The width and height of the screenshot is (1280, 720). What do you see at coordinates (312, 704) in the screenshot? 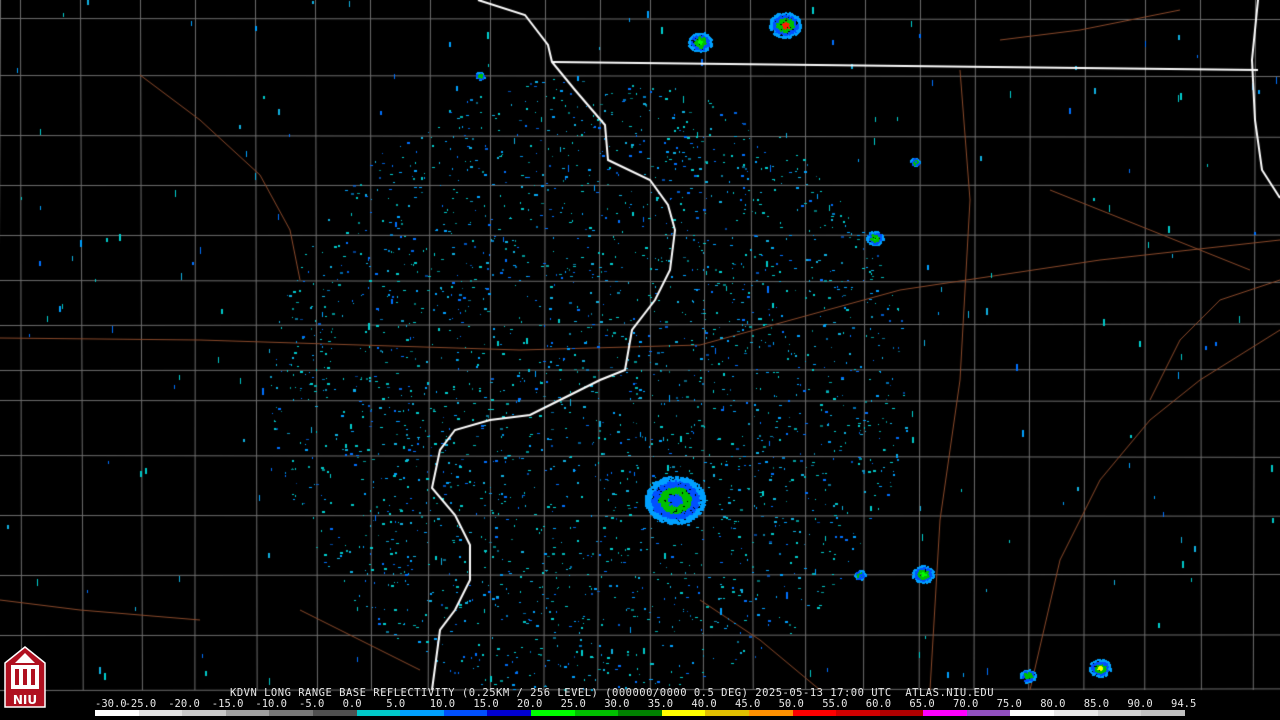
I see `scale-label: -5.0` at bounding box center [312, 704].